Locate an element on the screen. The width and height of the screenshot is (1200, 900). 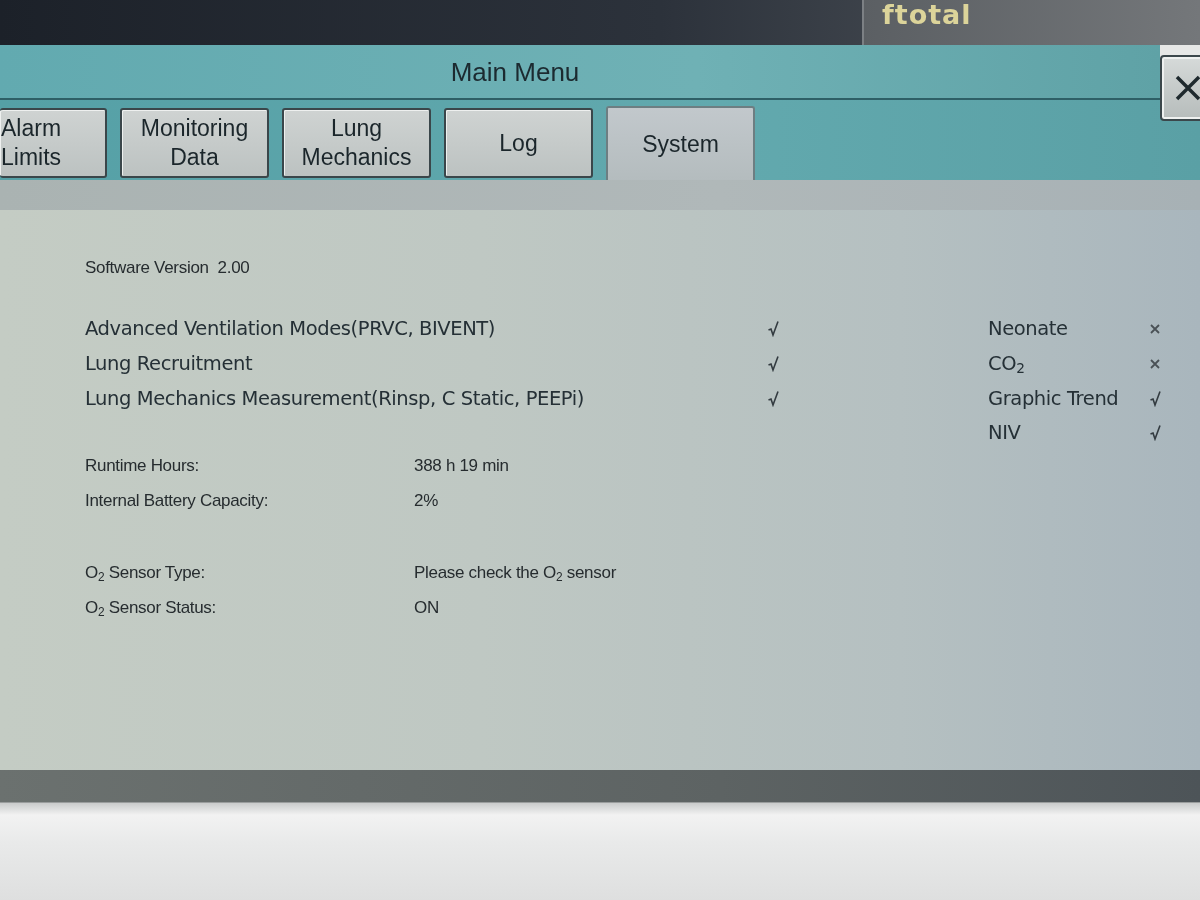
menu-tab: Monitoring Data is located at coordinates (194, 143).